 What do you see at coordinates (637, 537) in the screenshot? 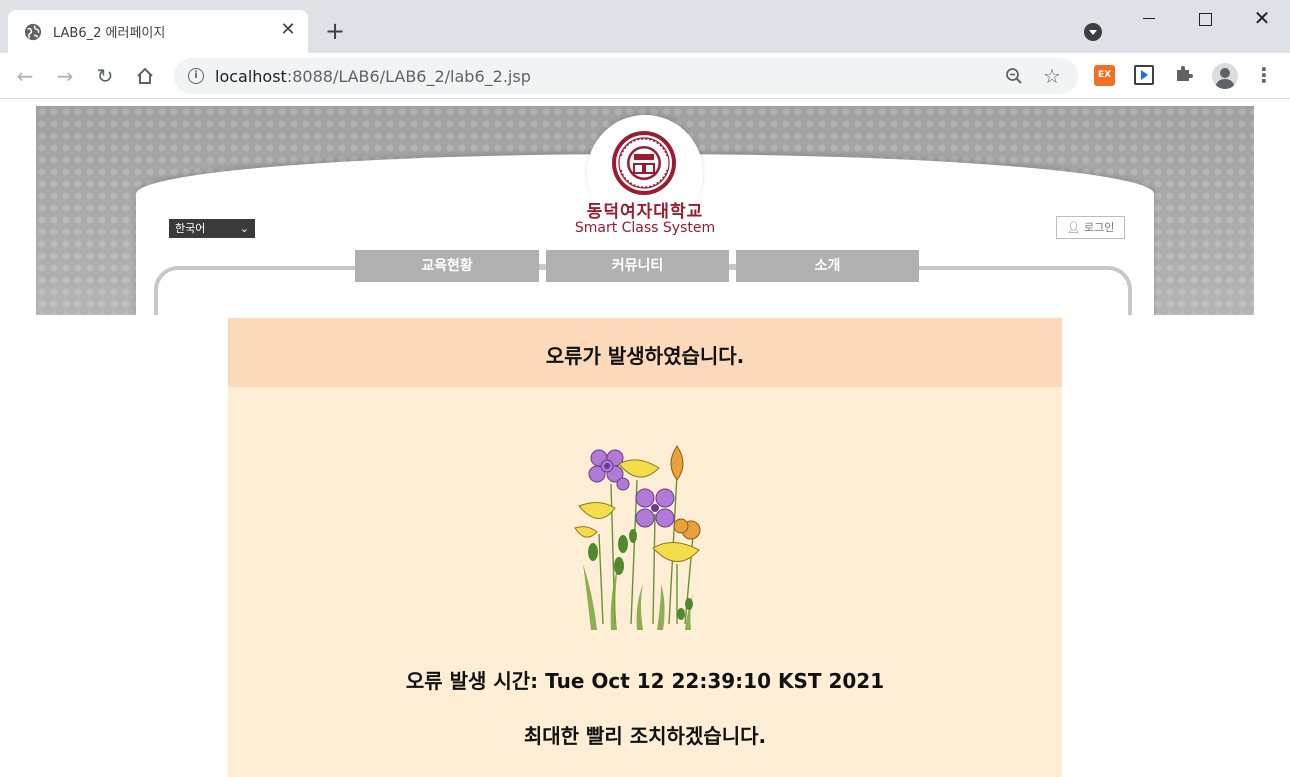
I see `flower-illustration` at bounding box center [637, 537].